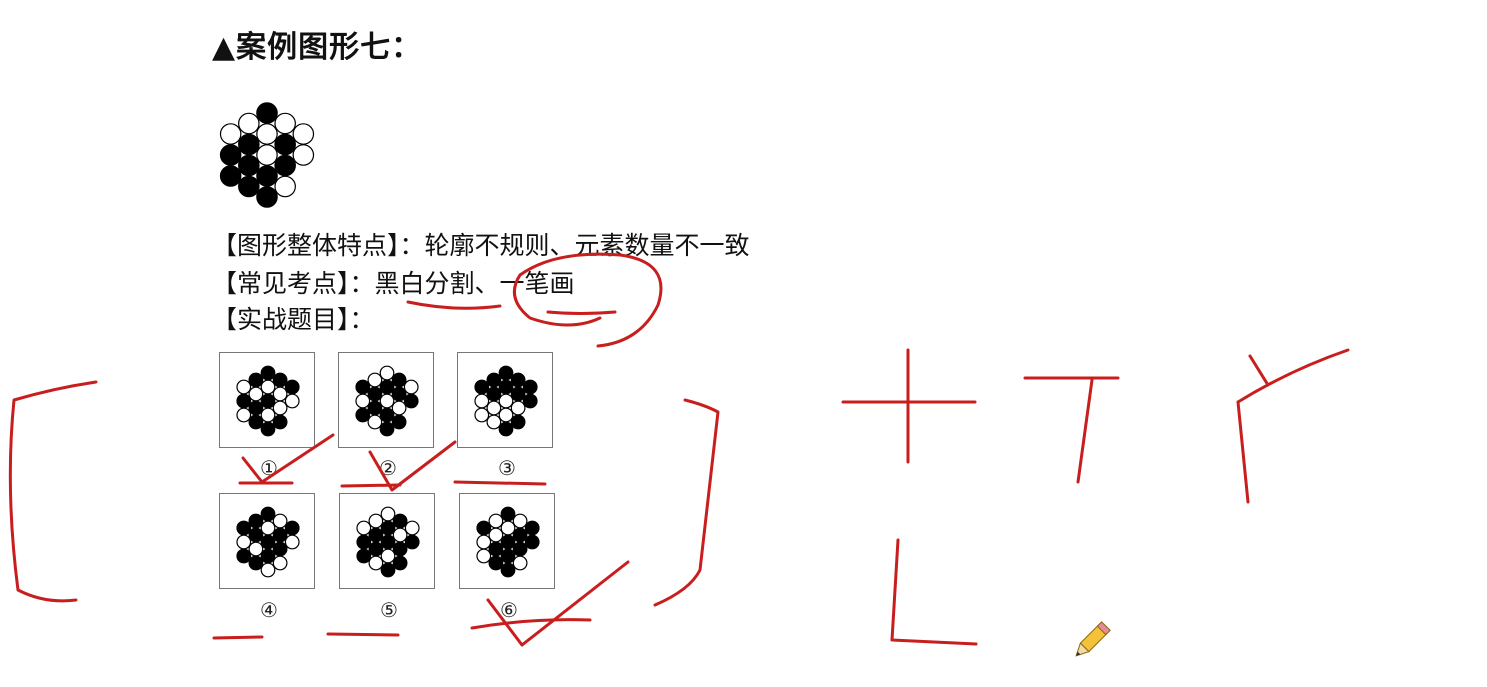 The width and height of the screenshot is (1487, 687). What do you see at coordinates (393, 283) in the screenshot?
I see `exam-points-line: 【常见考点】：黑白分割、一笔画` at bounding box center [393, 283].